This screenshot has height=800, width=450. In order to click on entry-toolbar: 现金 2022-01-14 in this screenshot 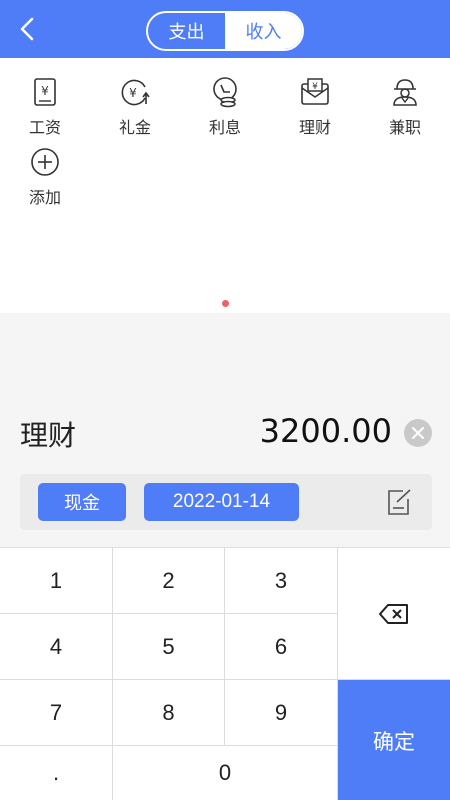, I will do `click(226, 502)`.